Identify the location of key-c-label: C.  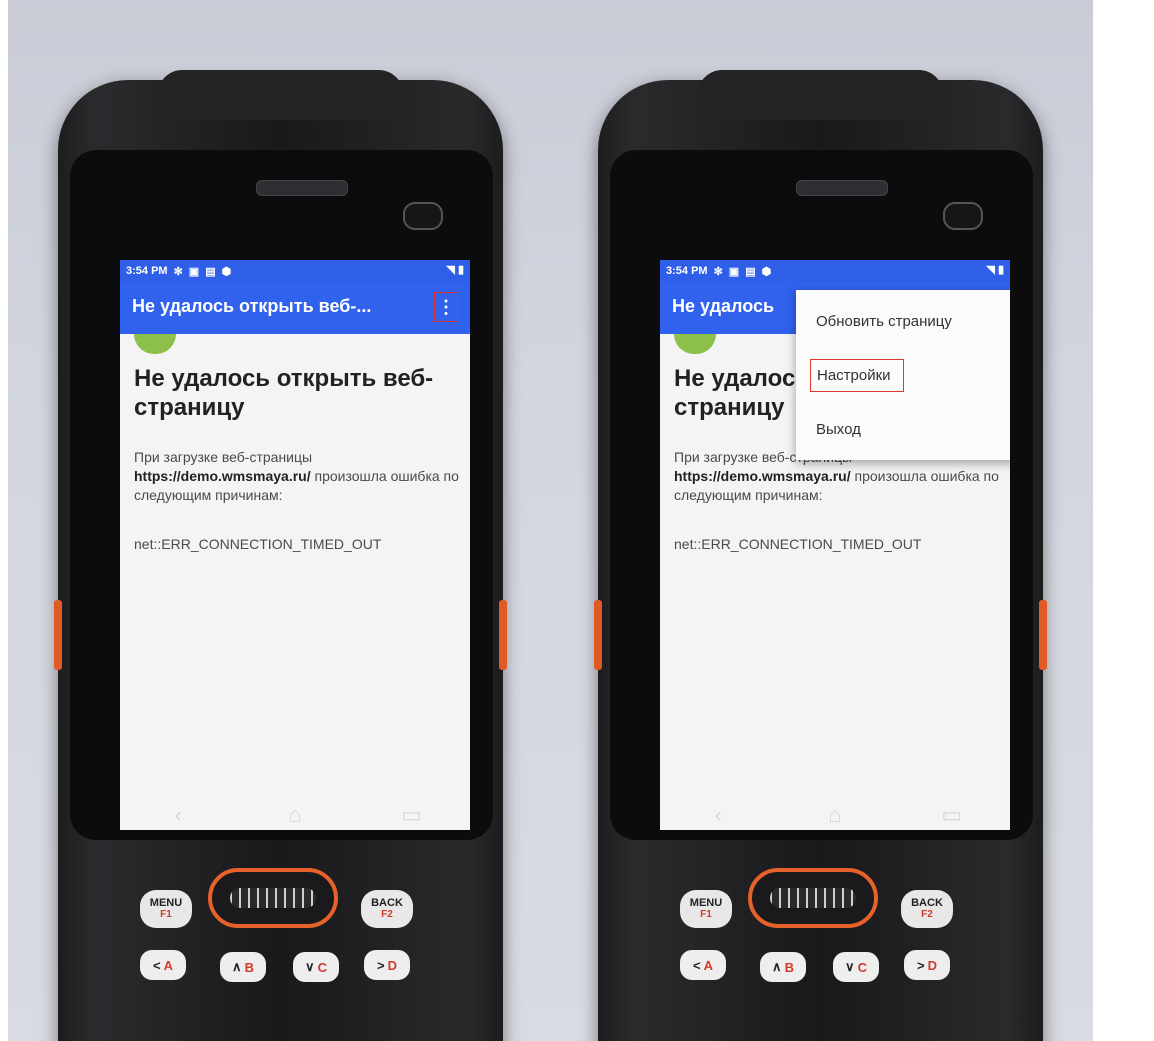
(322, 967).